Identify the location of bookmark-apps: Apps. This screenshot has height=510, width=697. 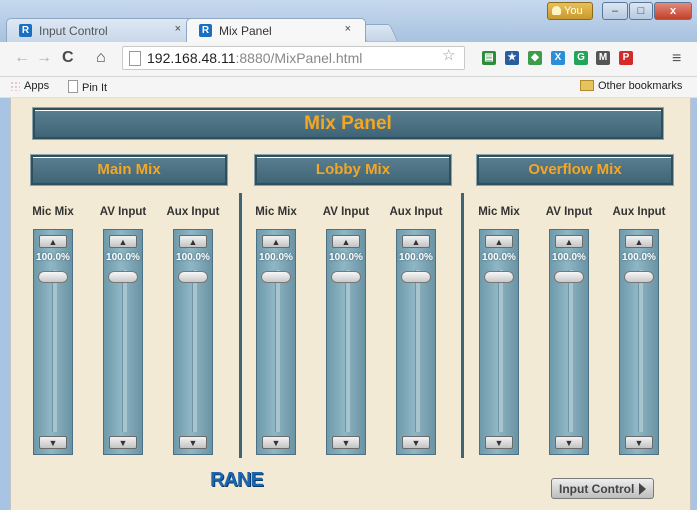
(29, 86).